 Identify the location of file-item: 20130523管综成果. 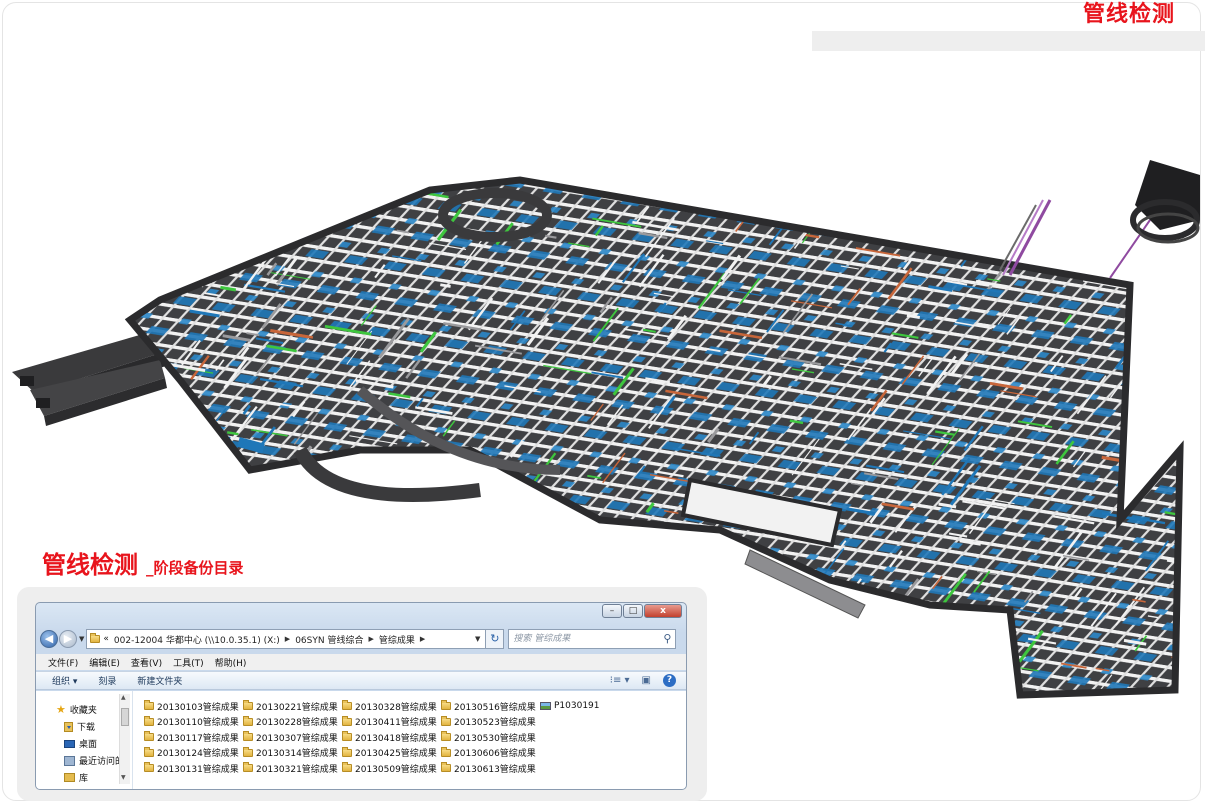
(488, 721).